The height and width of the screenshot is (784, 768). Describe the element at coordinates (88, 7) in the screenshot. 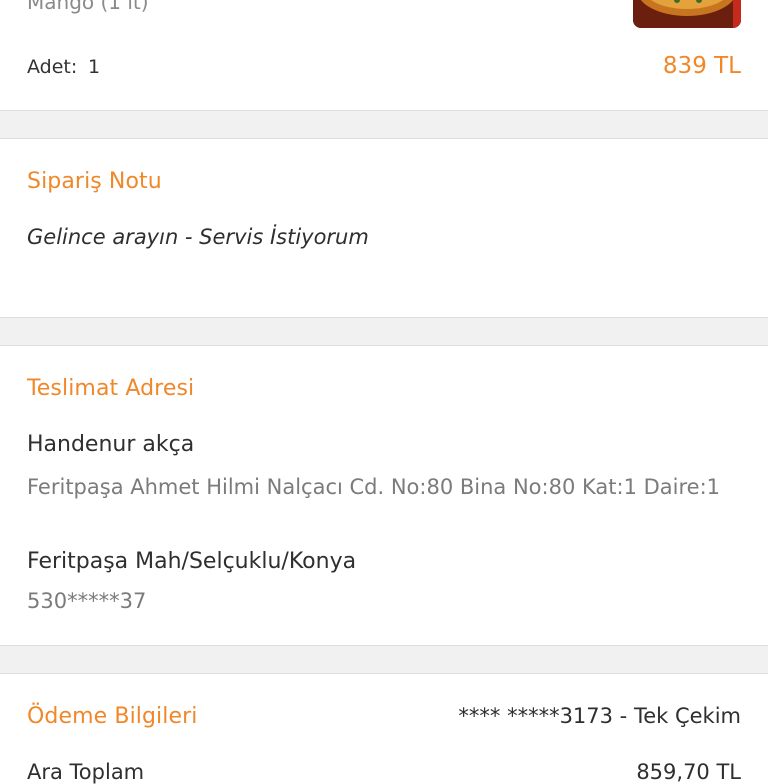

I see `product-extra: Mango (1 lt)` at that location.